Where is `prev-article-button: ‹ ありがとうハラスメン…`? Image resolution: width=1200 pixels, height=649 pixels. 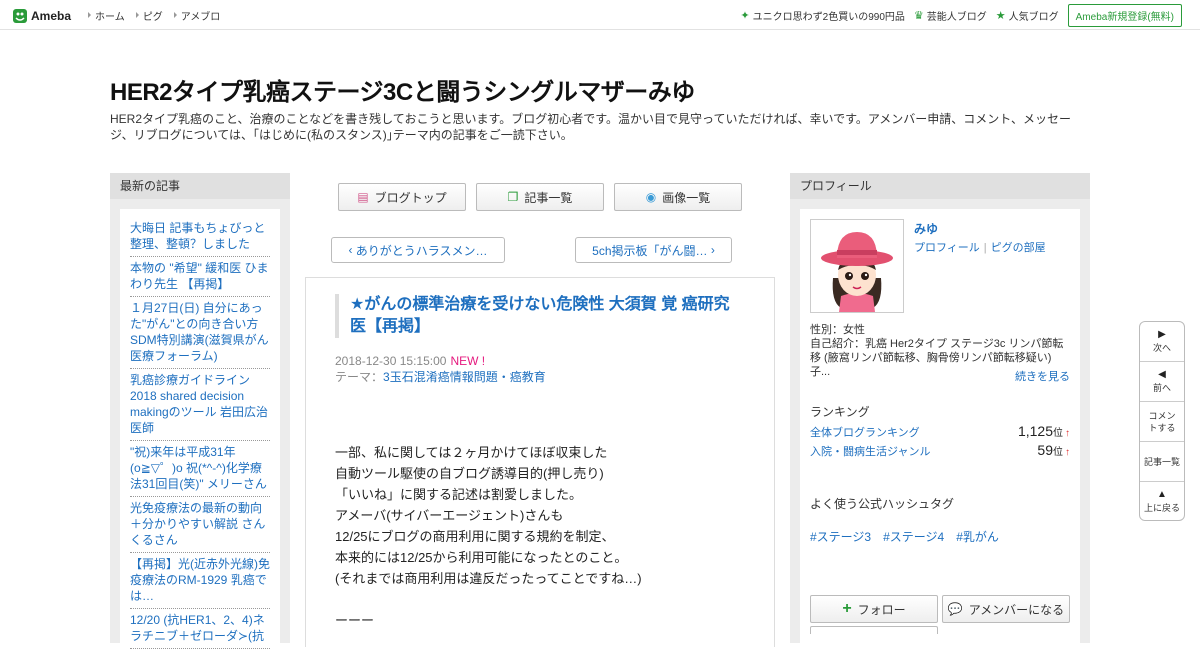
prev-article-button: ‹ ありがとうハラスメン… is located at coordinates (418, 250).